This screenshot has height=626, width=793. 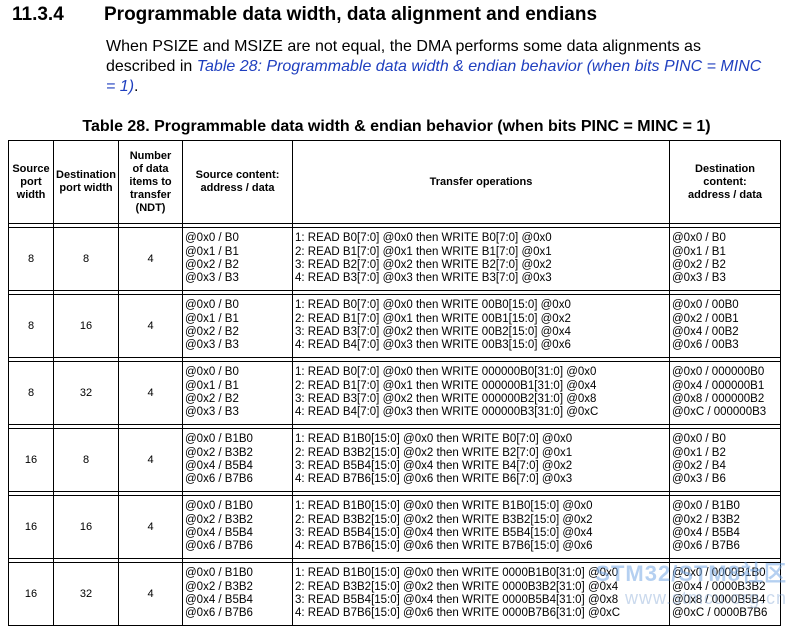 I want to click on section-number: 11.3.4, so click(x=38, y=14).